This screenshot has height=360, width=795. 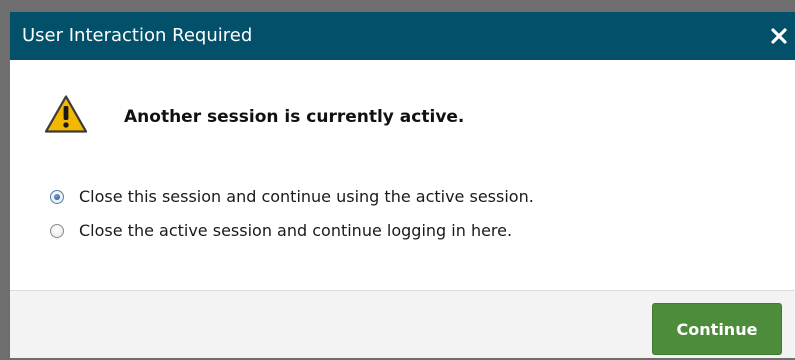 What do you see at coordinates (779, 36) in the screenshot?
I see `close-icon` at bounding box center [779, 36].